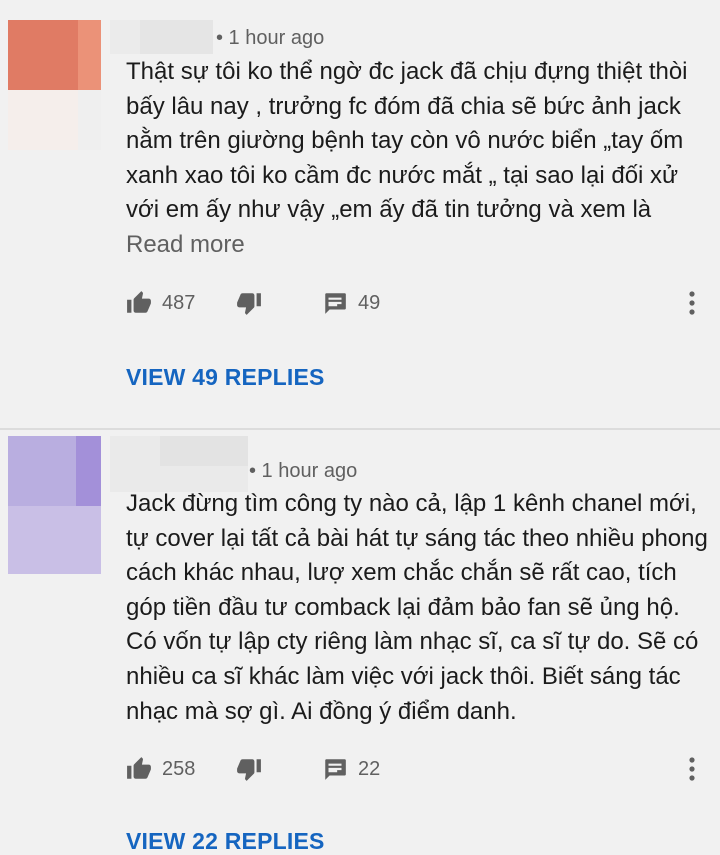  Describe the element at coordinates (179, 302) in the screenshot. I see `like-count: 487` at that location.